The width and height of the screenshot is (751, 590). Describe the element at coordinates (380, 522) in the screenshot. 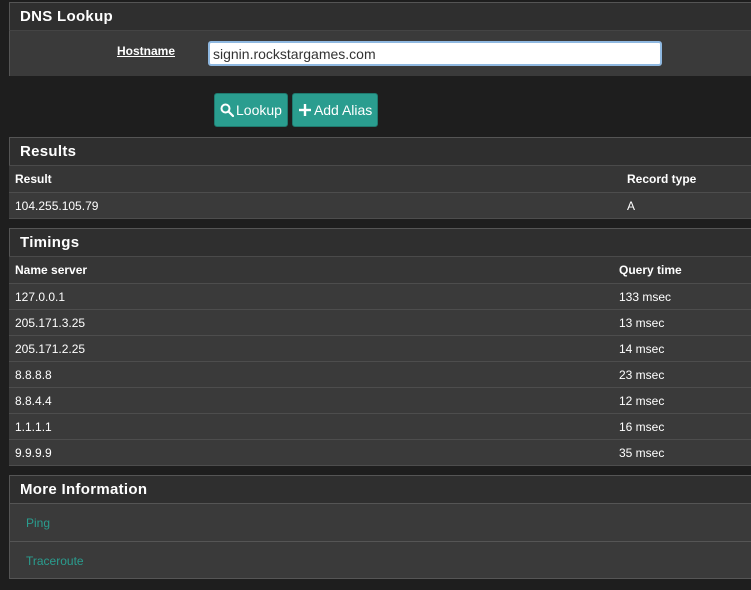

I see `ping-link: Ping` at that location.